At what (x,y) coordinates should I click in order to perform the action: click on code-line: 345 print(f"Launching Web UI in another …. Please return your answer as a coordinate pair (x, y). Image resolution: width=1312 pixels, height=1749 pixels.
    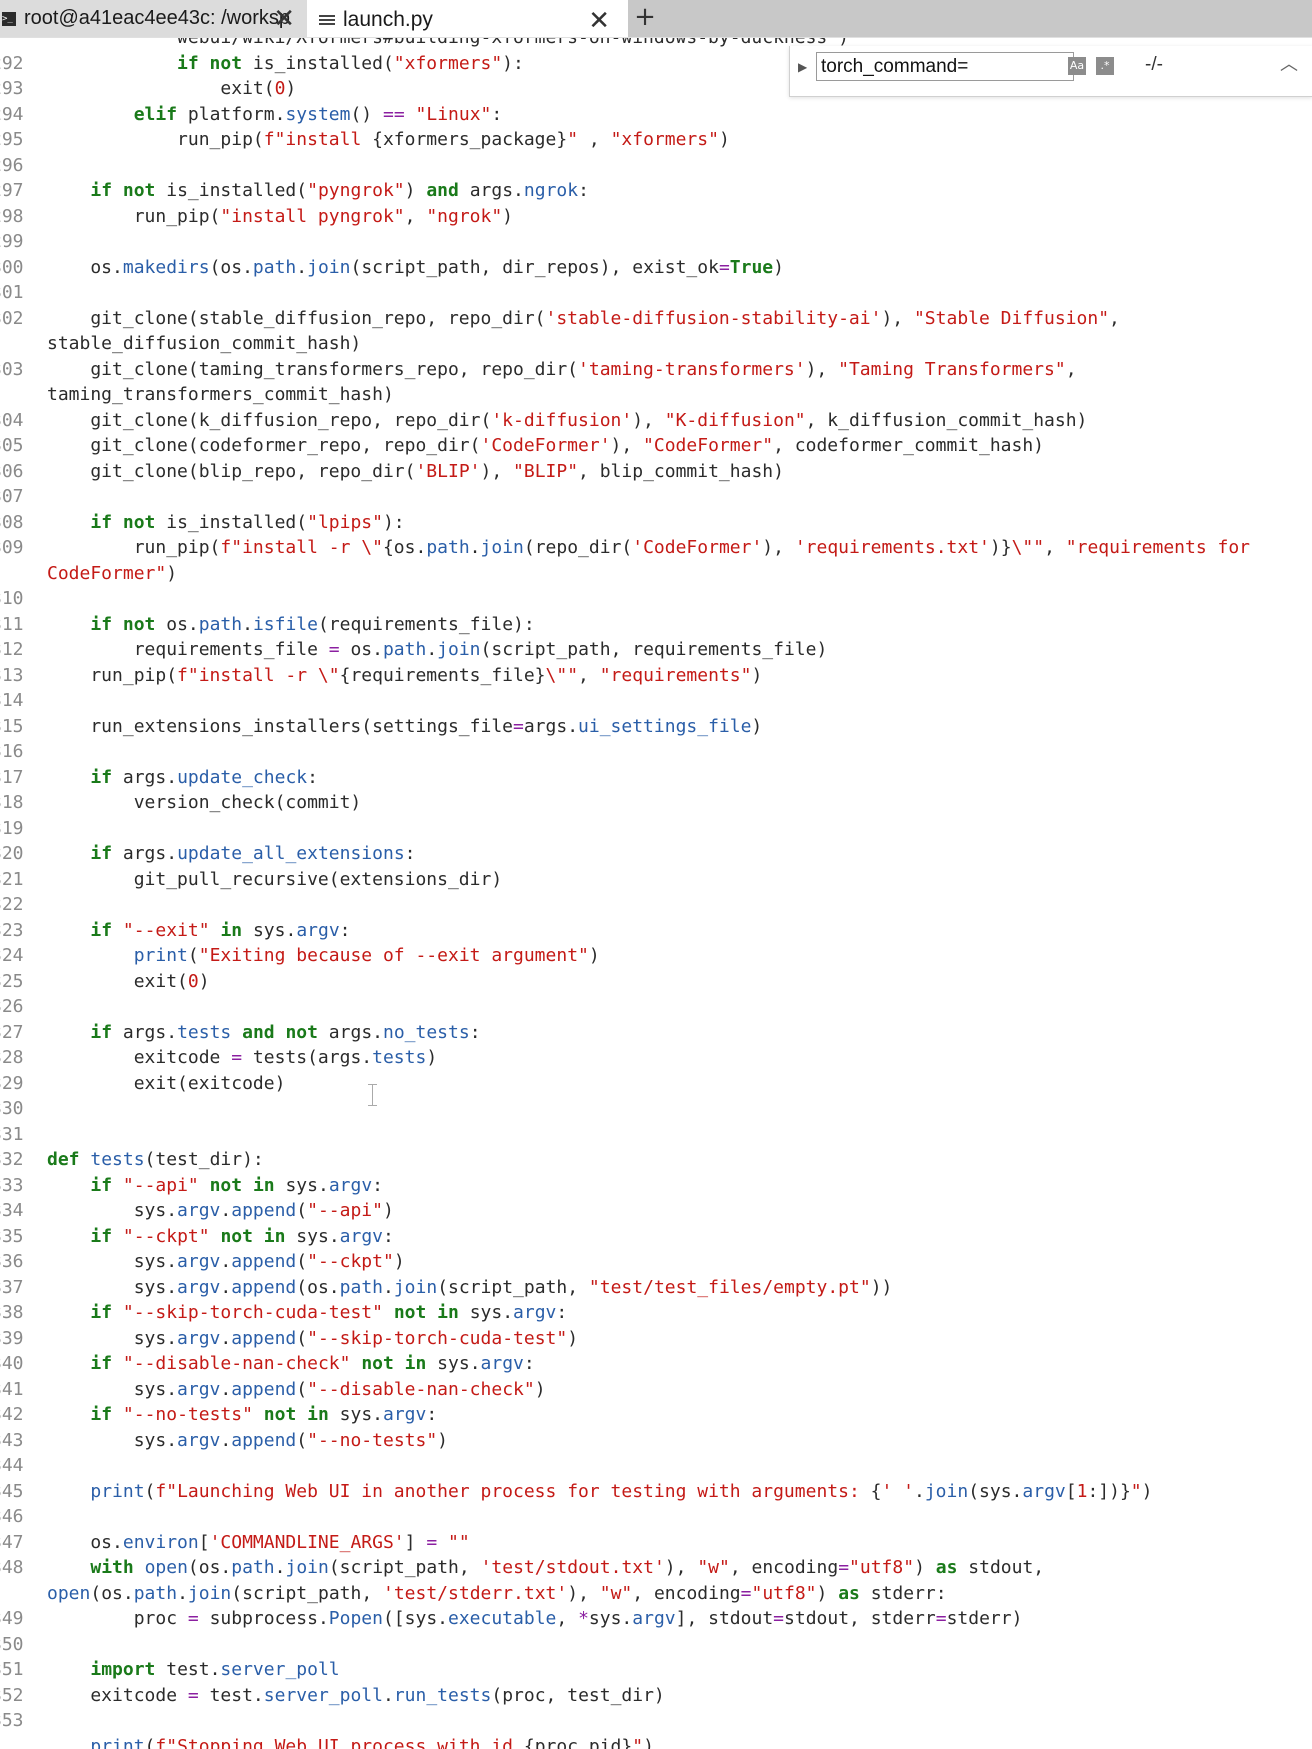
    Looking at the image, I should click on (656, 1492).